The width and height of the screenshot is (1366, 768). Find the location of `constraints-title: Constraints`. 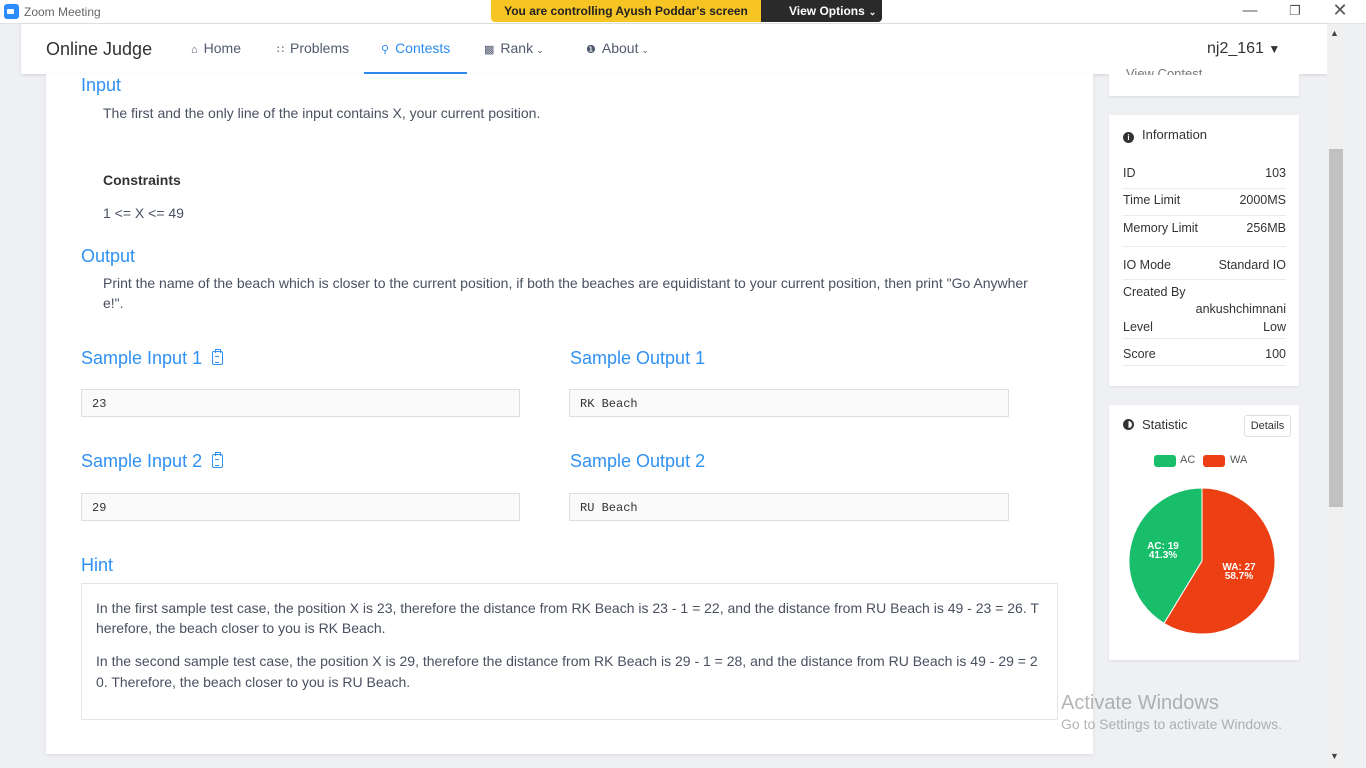

constraints-title: Constraints is located at coordinates (142, 180).